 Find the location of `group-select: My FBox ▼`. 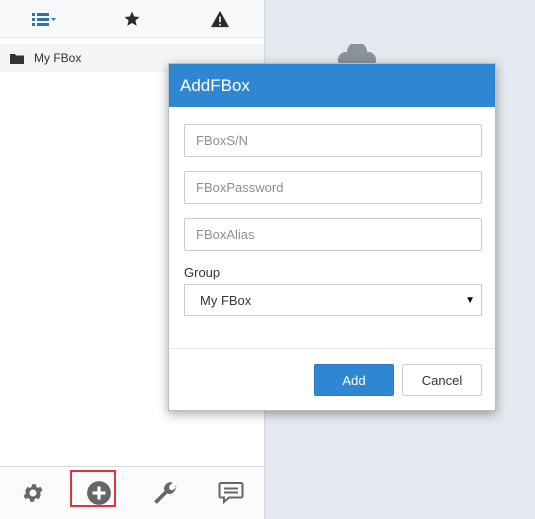

group-select: My FBox ▼ is located at coordinates (333, 300).